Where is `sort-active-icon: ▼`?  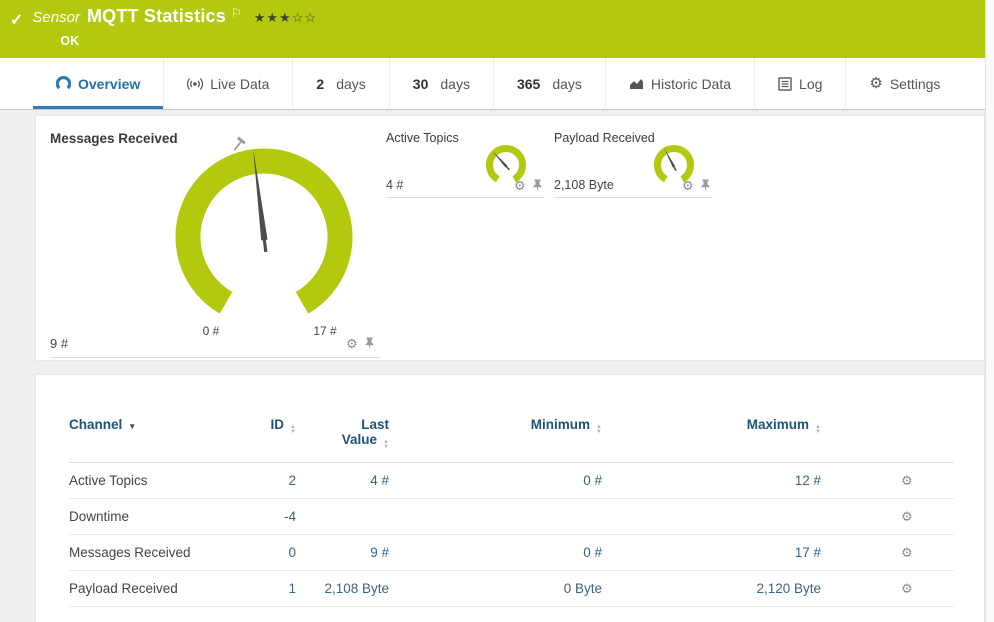
sort-active-icon: ▼ is located at coordinates (132, 426).